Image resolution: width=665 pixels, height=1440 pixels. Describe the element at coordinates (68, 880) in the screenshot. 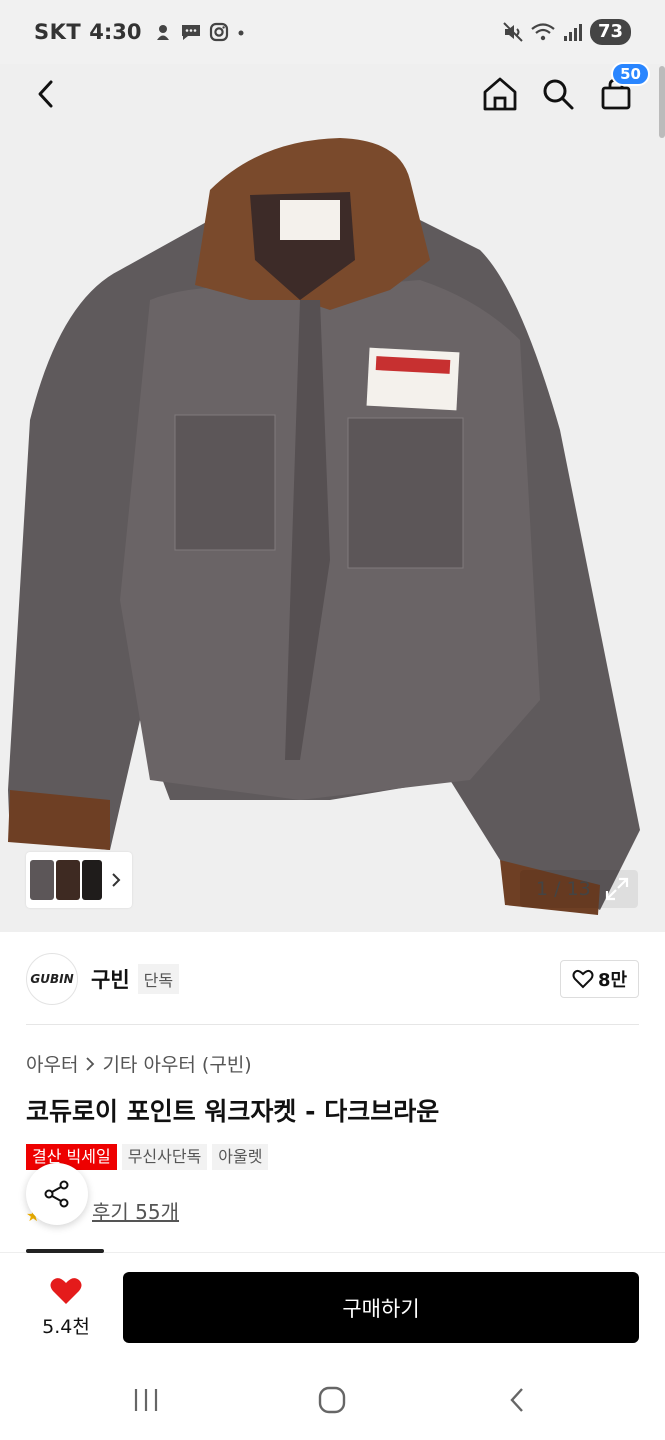

I see `thumbnail-brown` at that location.